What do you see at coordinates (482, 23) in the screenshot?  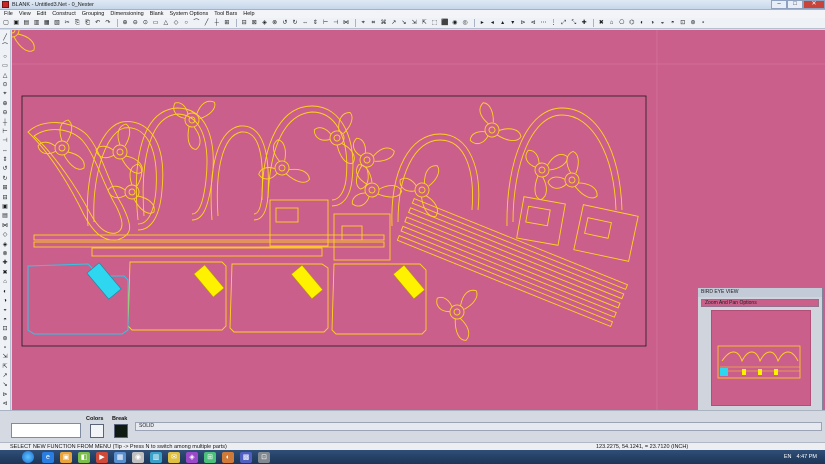 I see `toolbar-tool-icon: ▸` at bounding box center [482, 23].